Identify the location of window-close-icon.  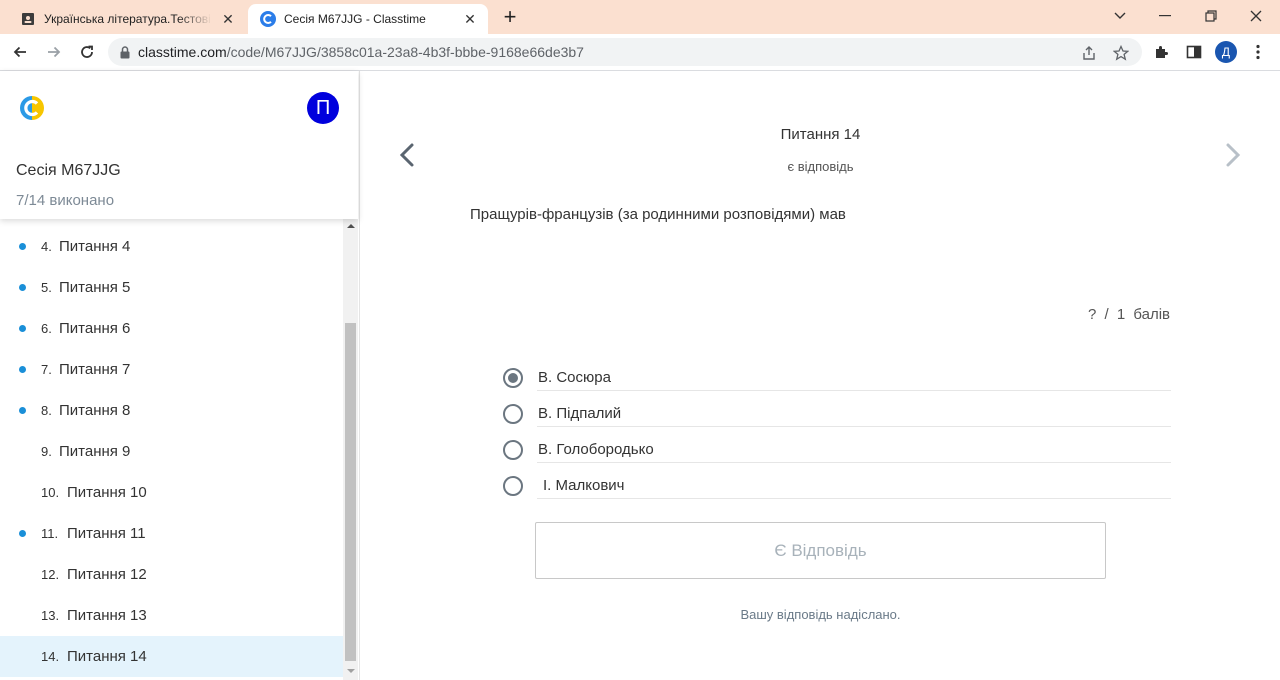
(1256, 16).